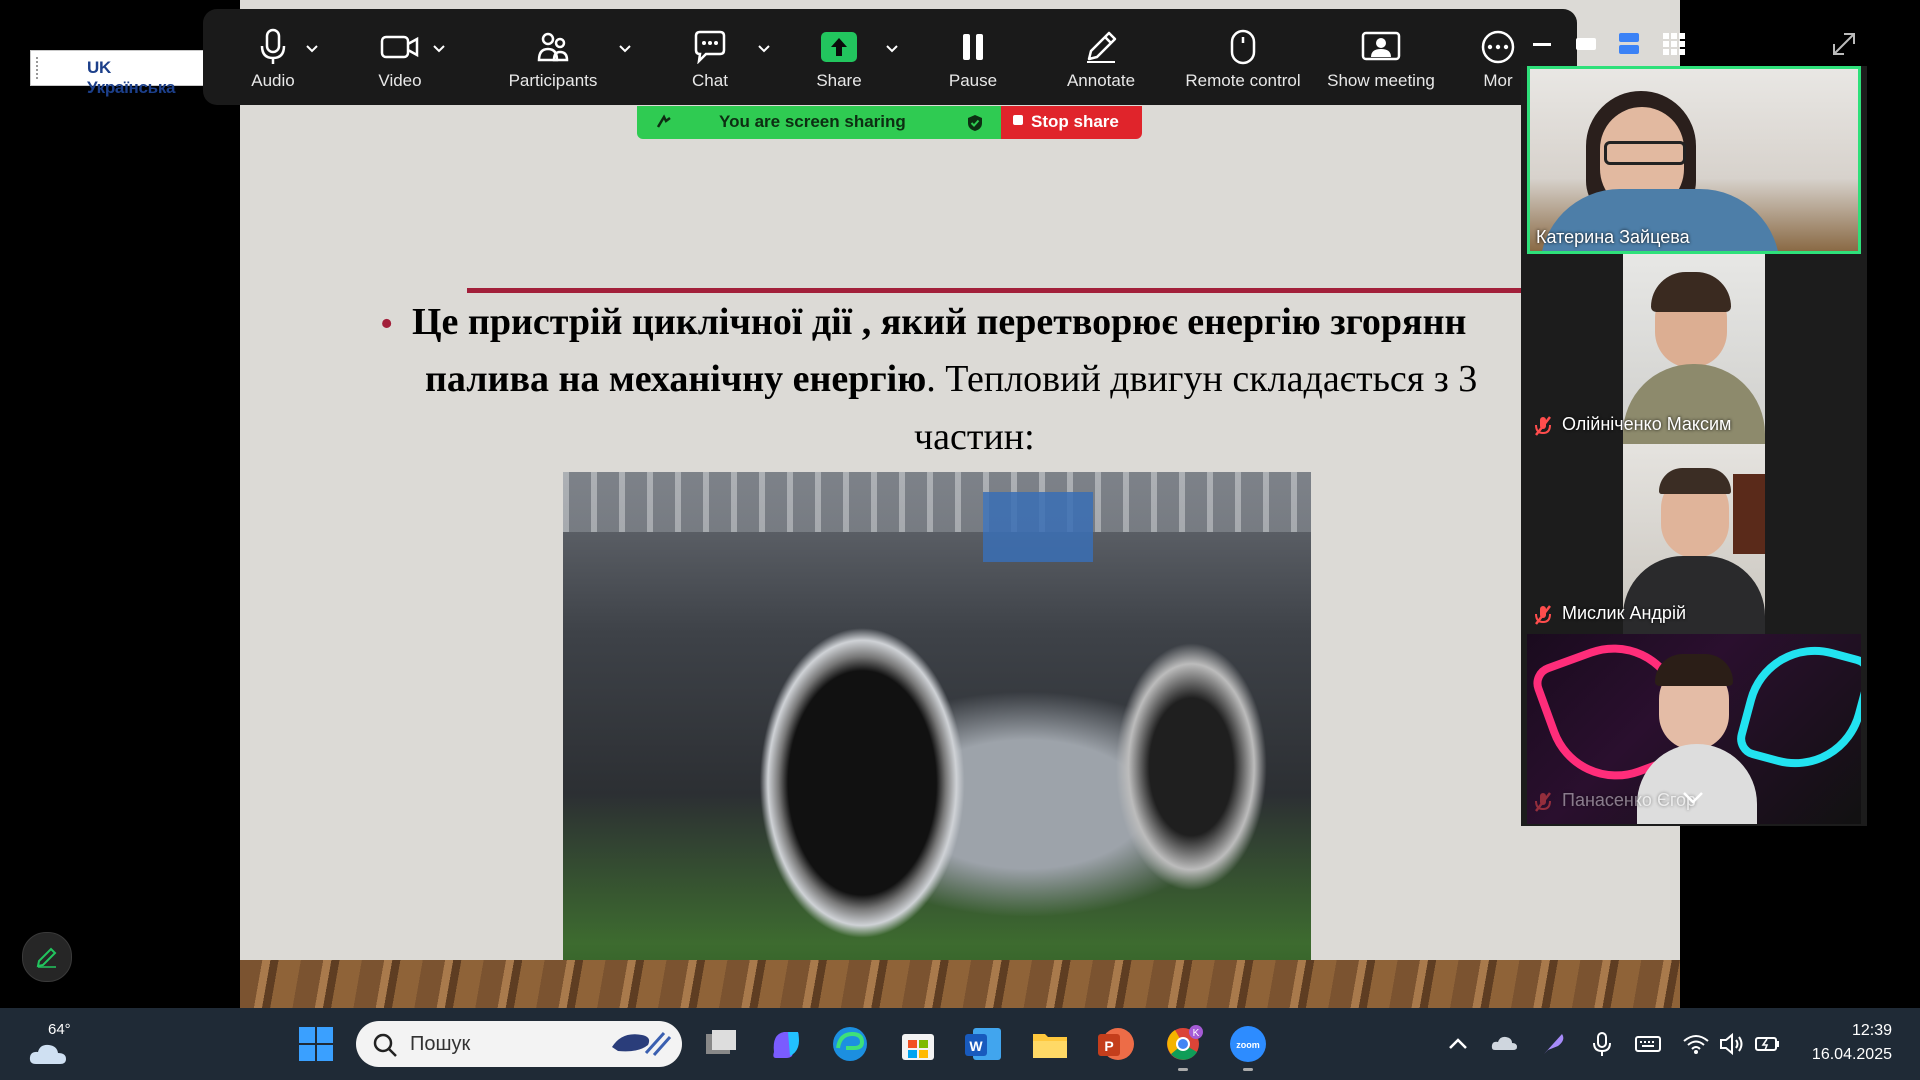  What do you see at coordinates (316, 1044) in the screenshot?
I see `windows-start-icon` at bounding box center [316, 1044].